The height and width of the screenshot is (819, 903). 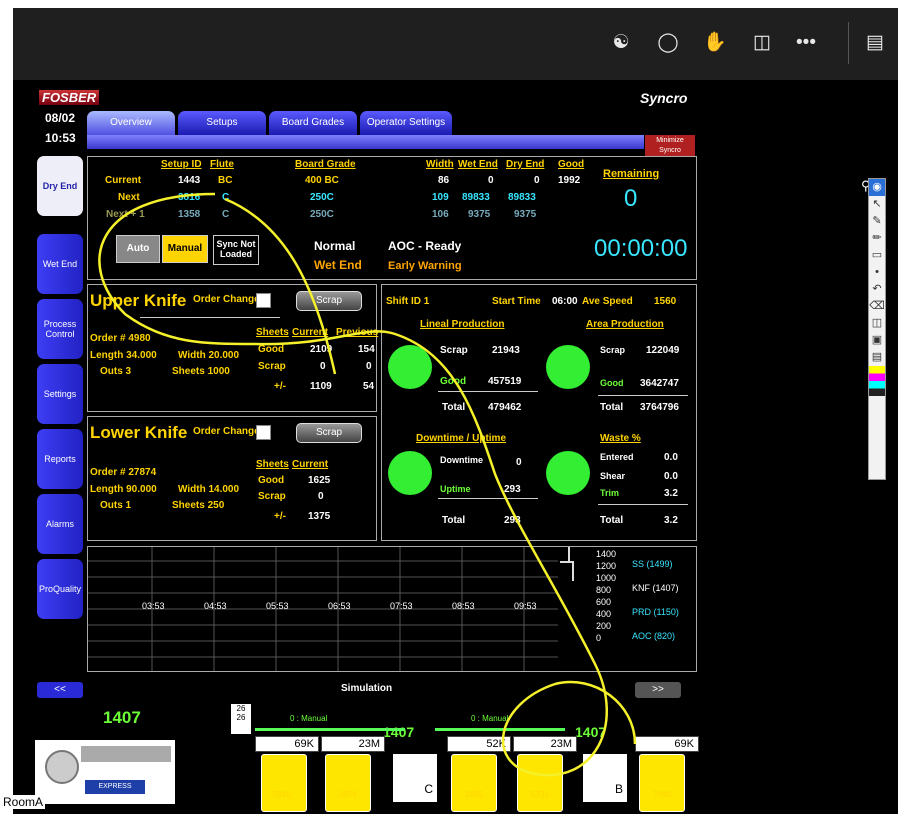 I want to click on lower-order-change-label: Order Change, so click(x=226, y=431).